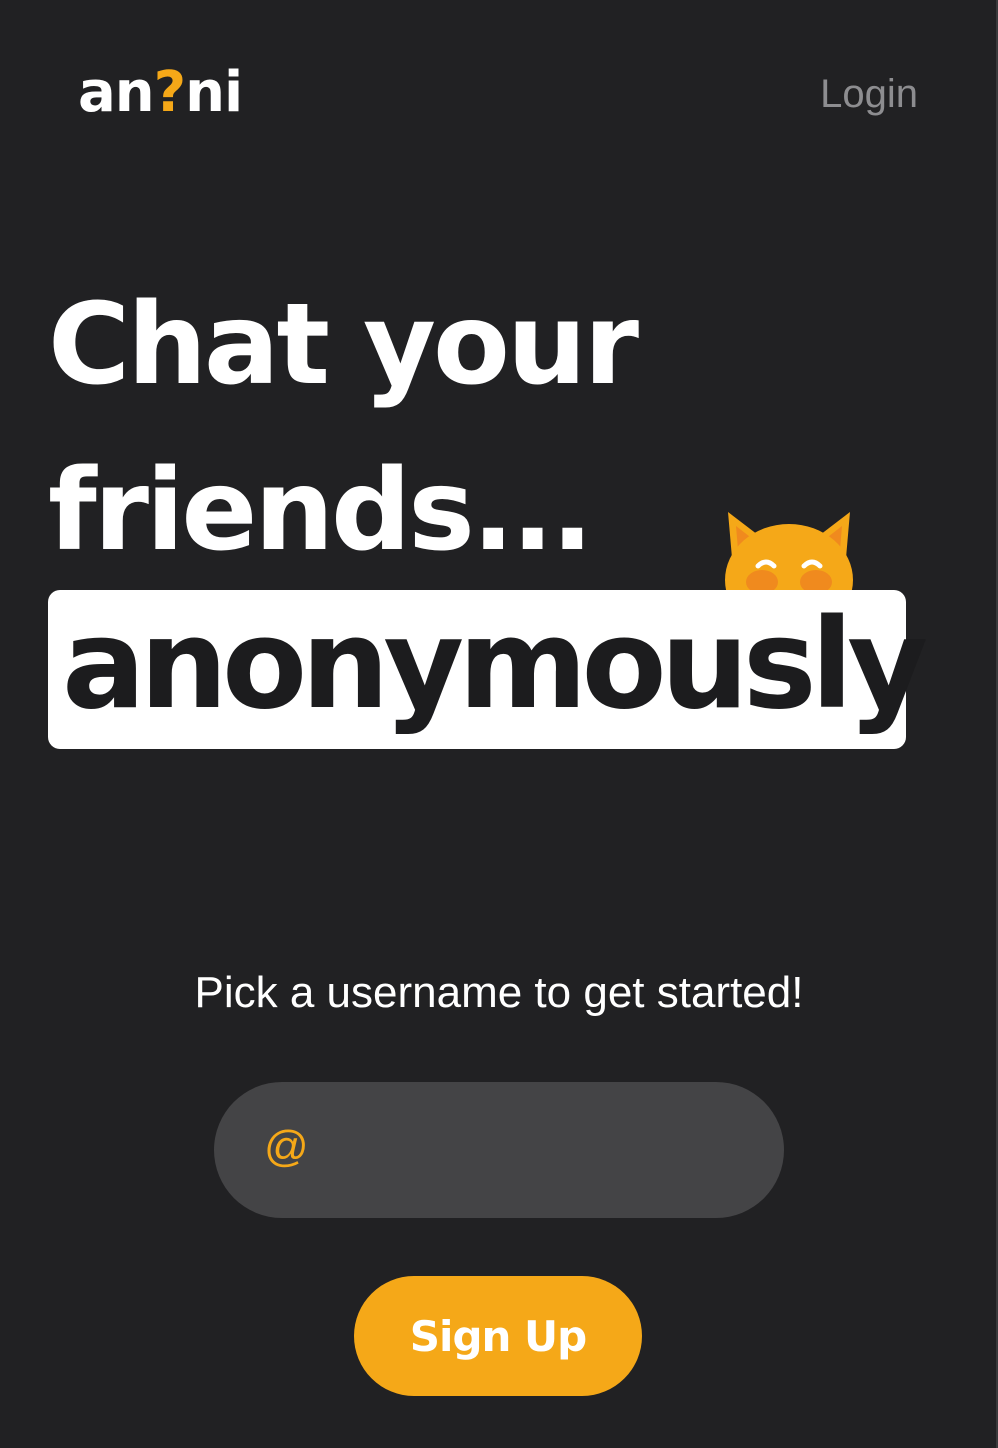 This screenshot has width=998, height=1448. Describe the element at coordinates (499, 992) in the screenshot. I see `signup-prompt: Pick a username to get started!` at that location.